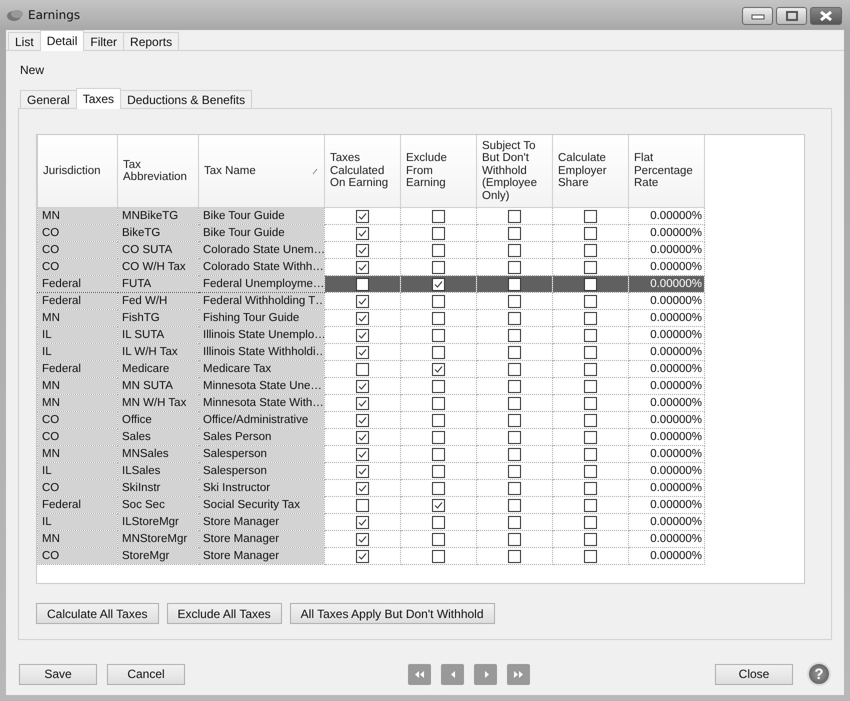 This screenshot has height=701, width=850. I want to click on column-header: Exclude From Earning, so click(438, 171).